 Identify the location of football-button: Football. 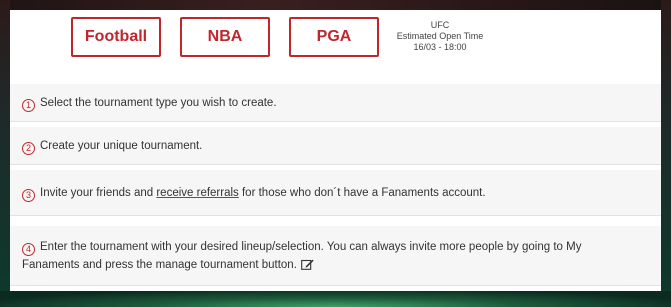
(116, 37).